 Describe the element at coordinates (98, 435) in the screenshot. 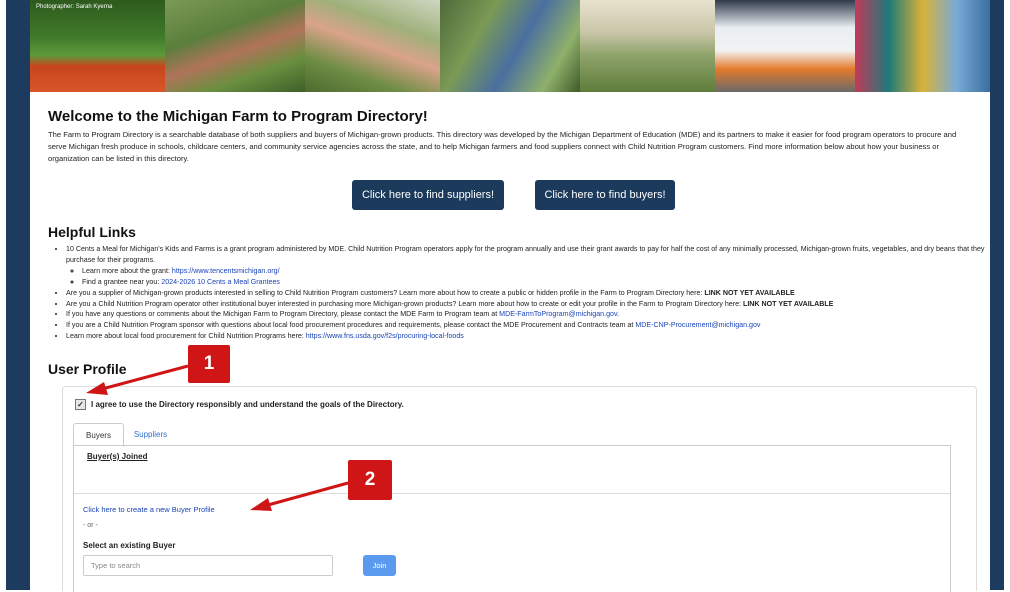

I see `tab-buyers: Buyers` at that location.